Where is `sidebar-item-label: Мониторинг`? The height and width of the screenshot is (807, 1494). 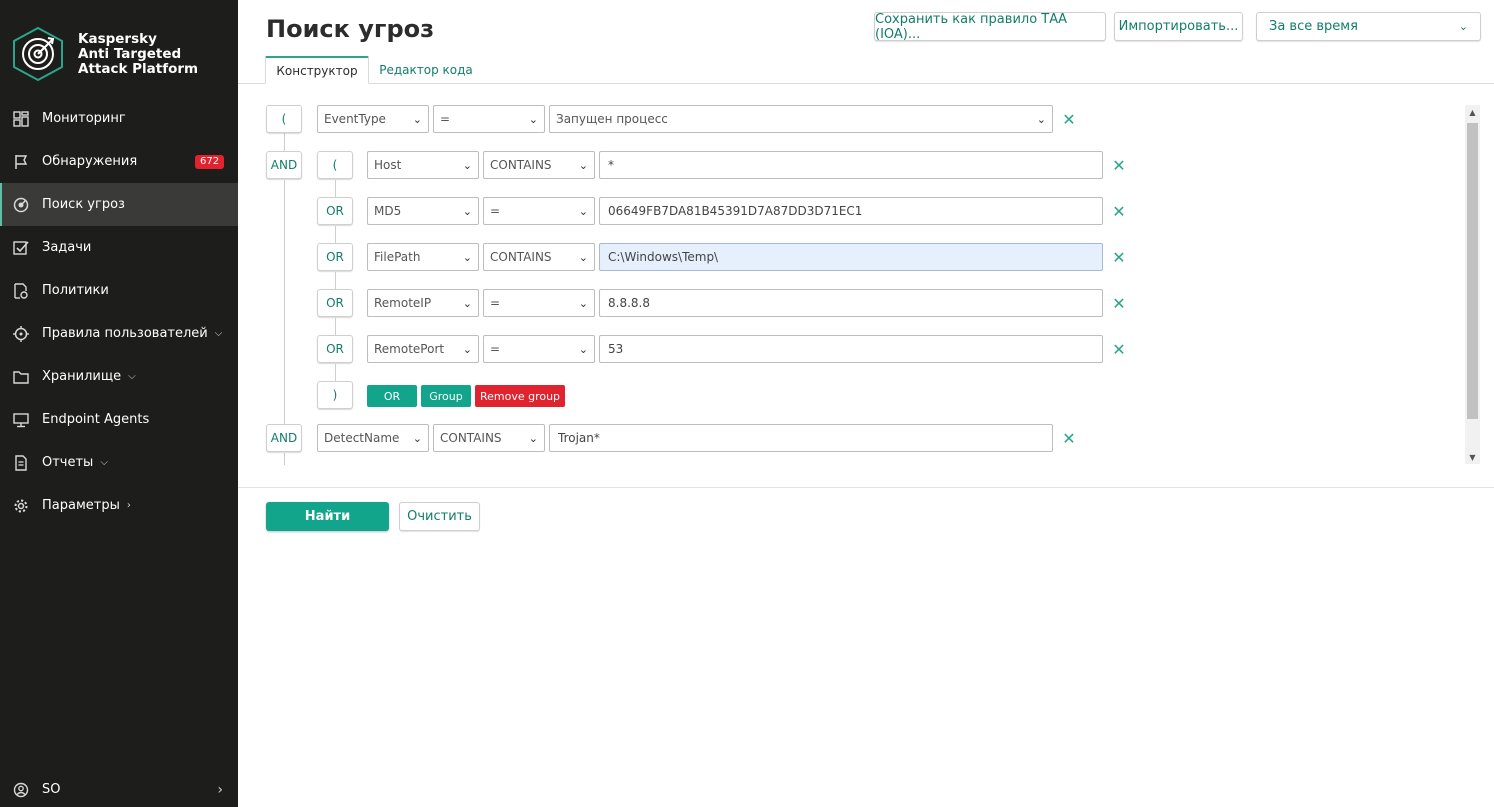 sidebar-item-label: Мониторинг is located at coordinates (84, 118).